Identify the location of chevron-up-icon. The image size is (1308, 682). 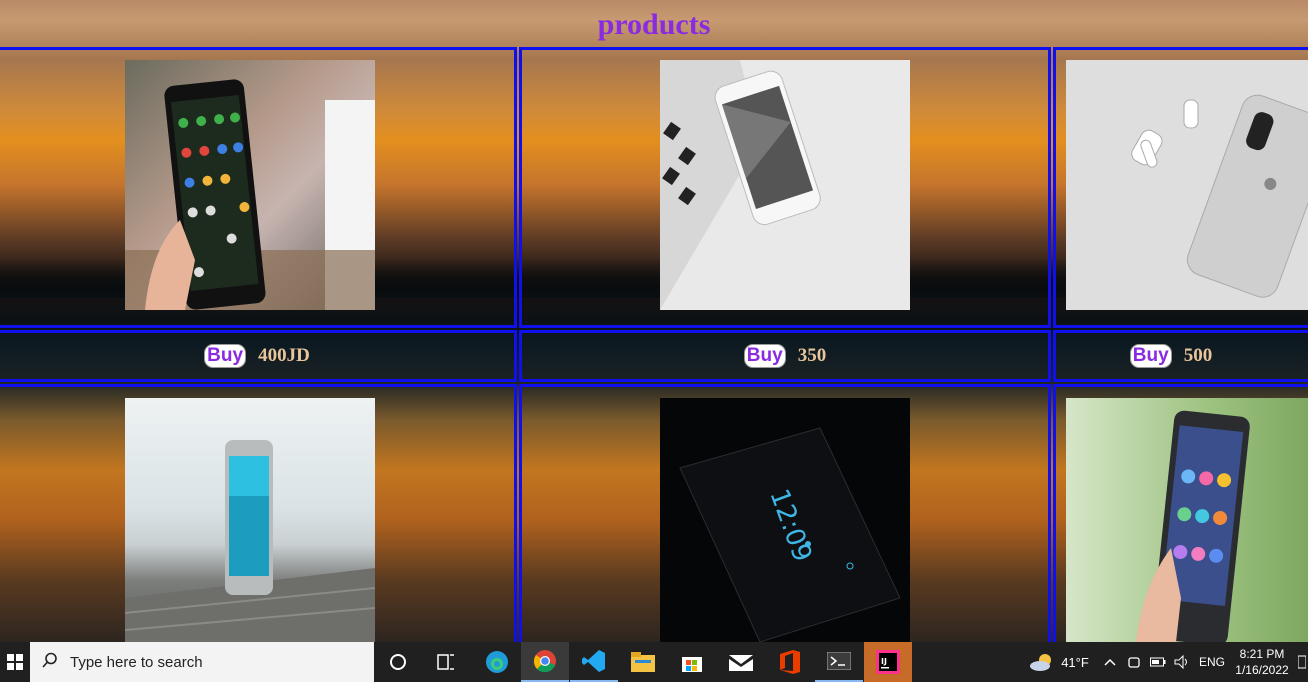
(1110, 662).